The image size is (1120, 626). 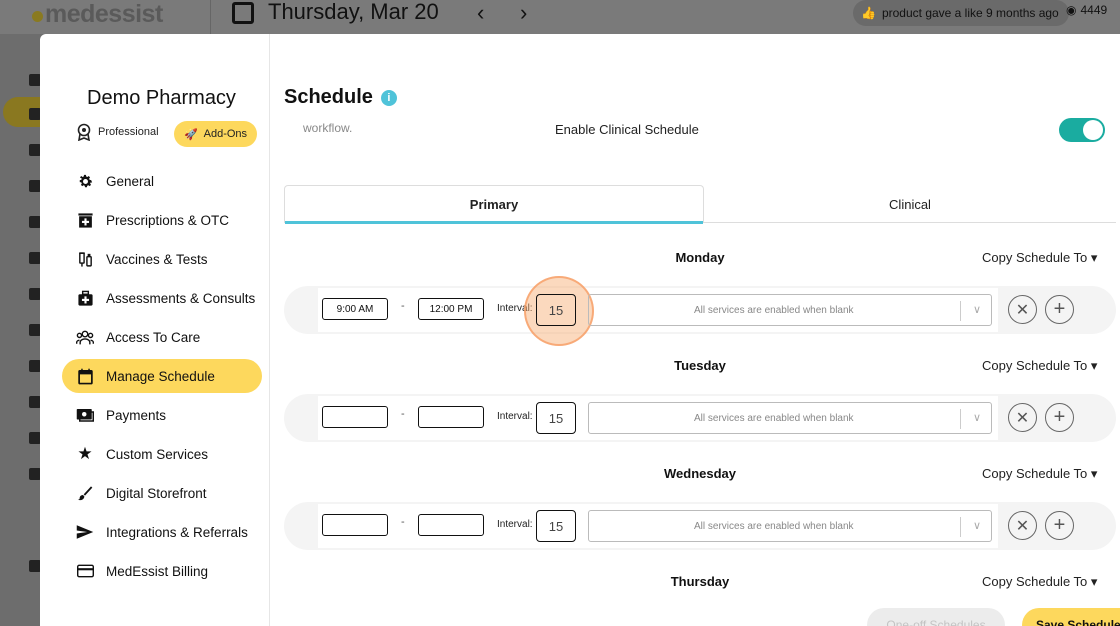 I want to click on nav-assessments: Assessments & Consults, so click(x=162, y=298).